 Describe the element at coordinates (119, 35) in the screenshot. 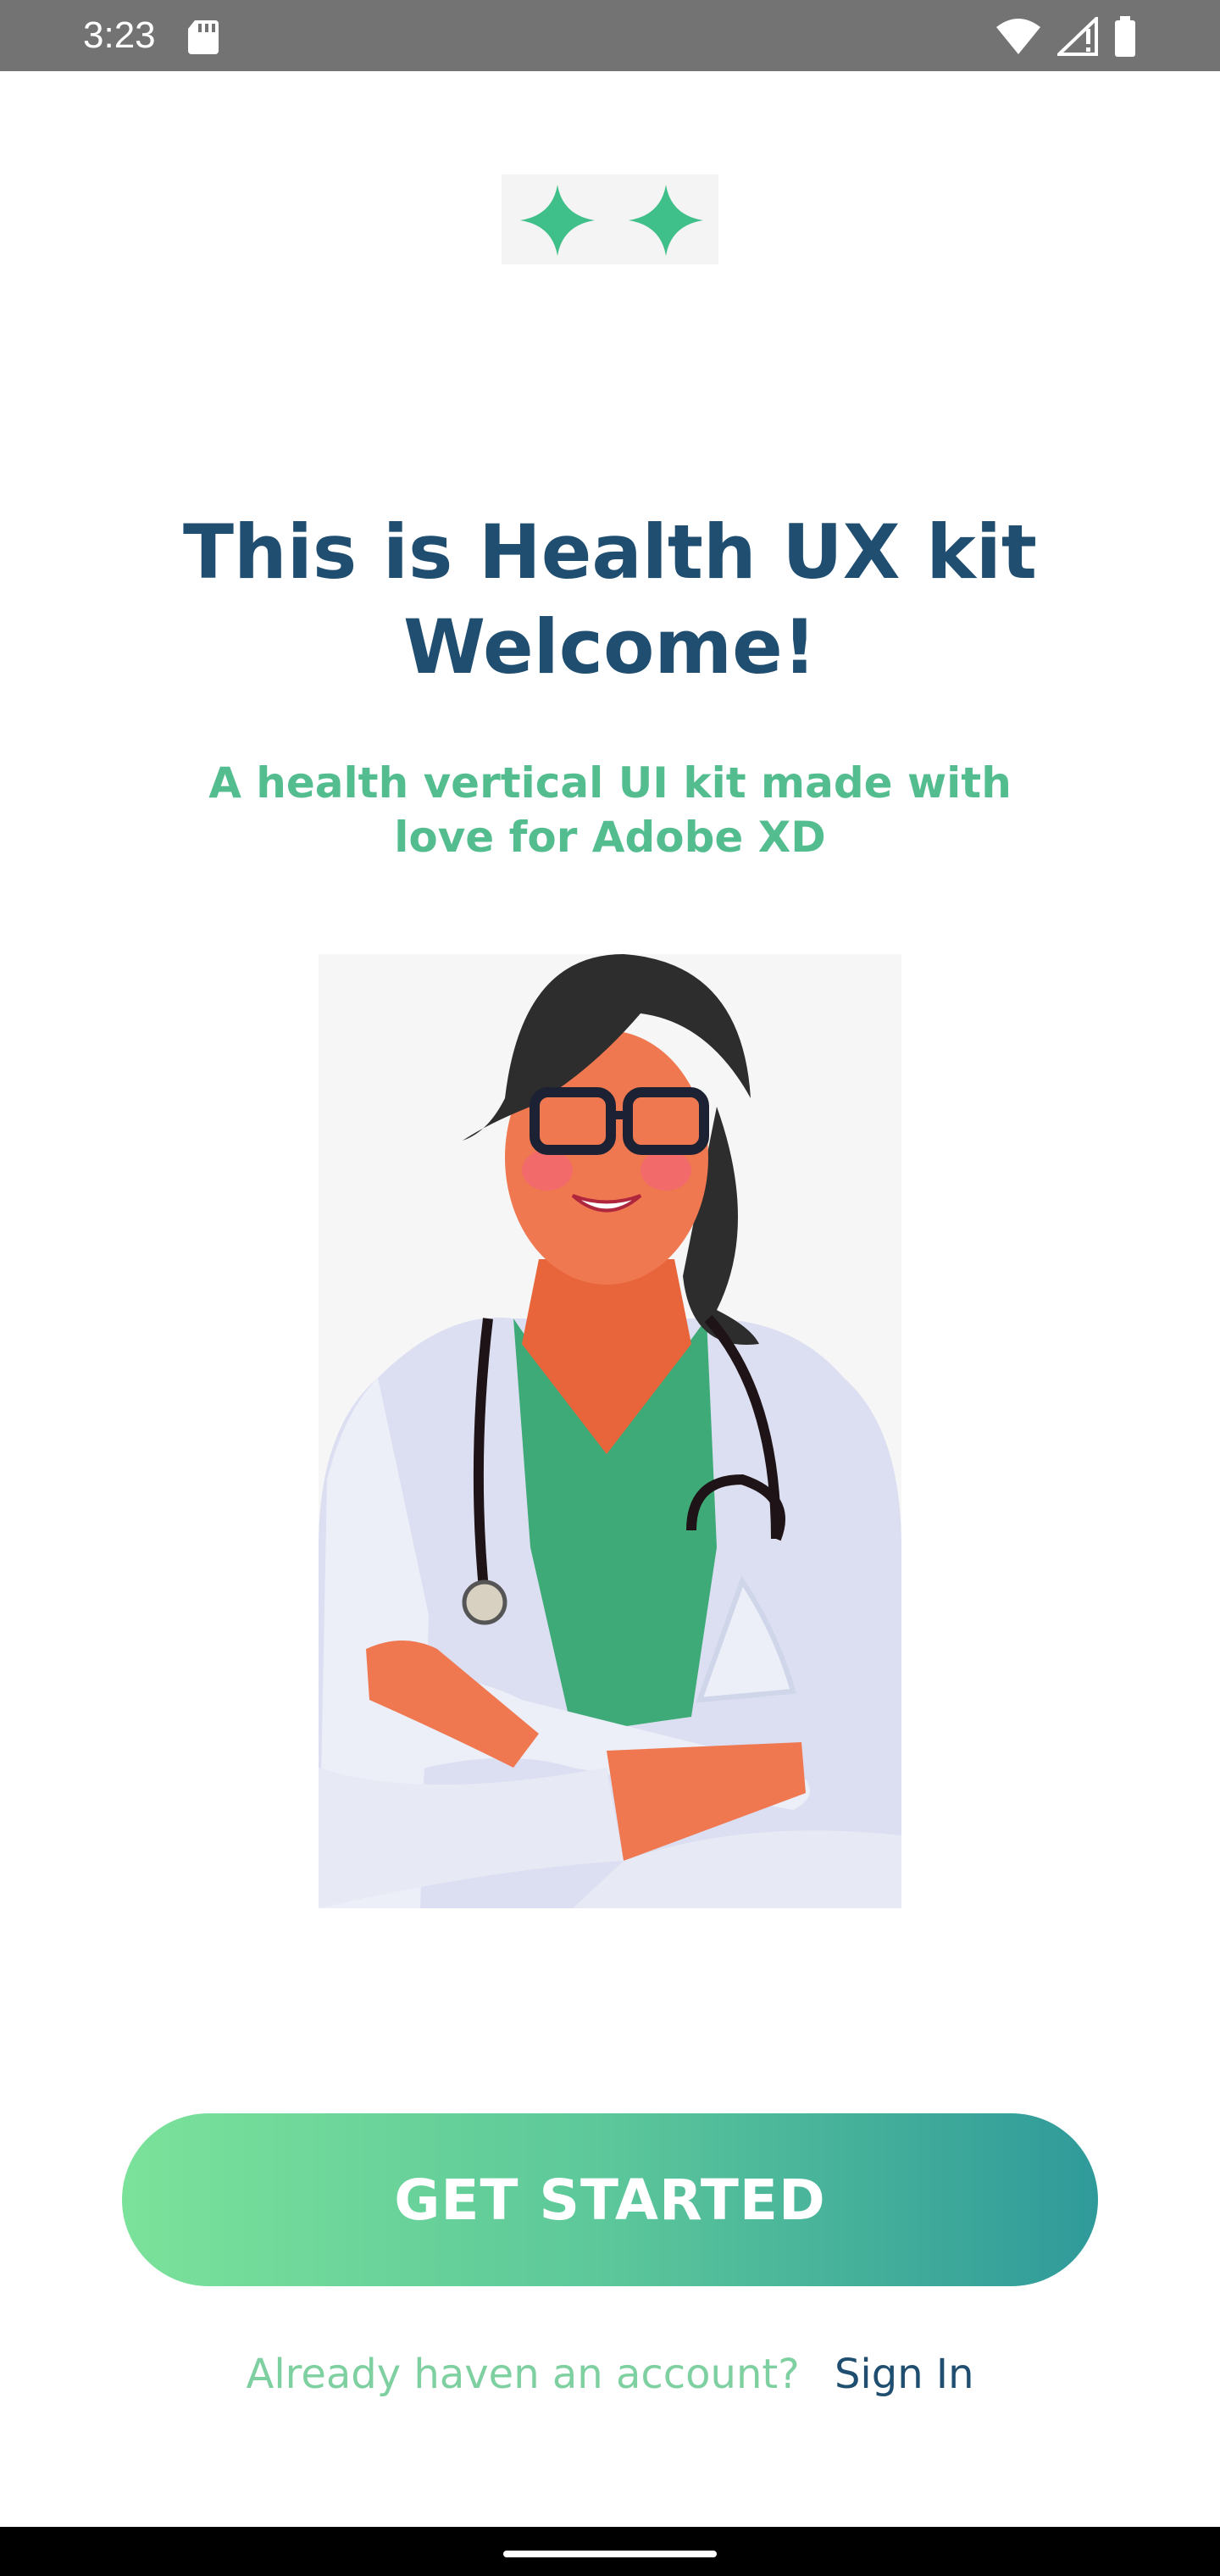

I see `status-time: 3:23` at that location.